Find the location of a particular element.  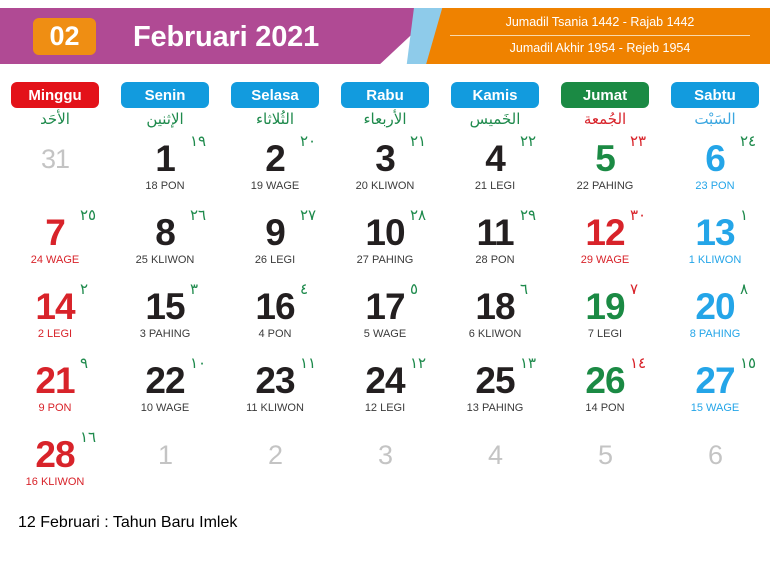

javanese-pasaran-label: 5 WAGE is located at coordinates (385, 334).